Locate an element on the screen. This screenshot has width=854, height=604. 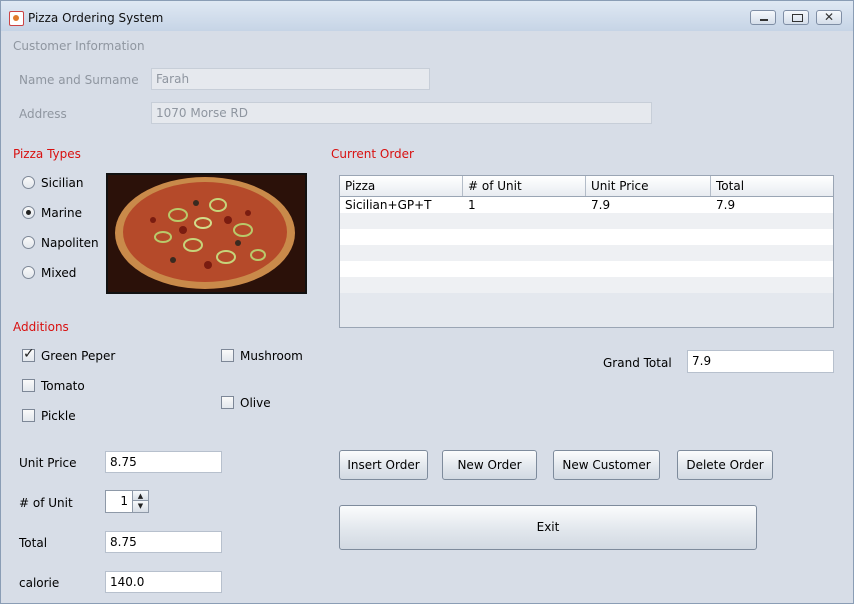
new-order-button: New Order is located at coordinates (489, 465).